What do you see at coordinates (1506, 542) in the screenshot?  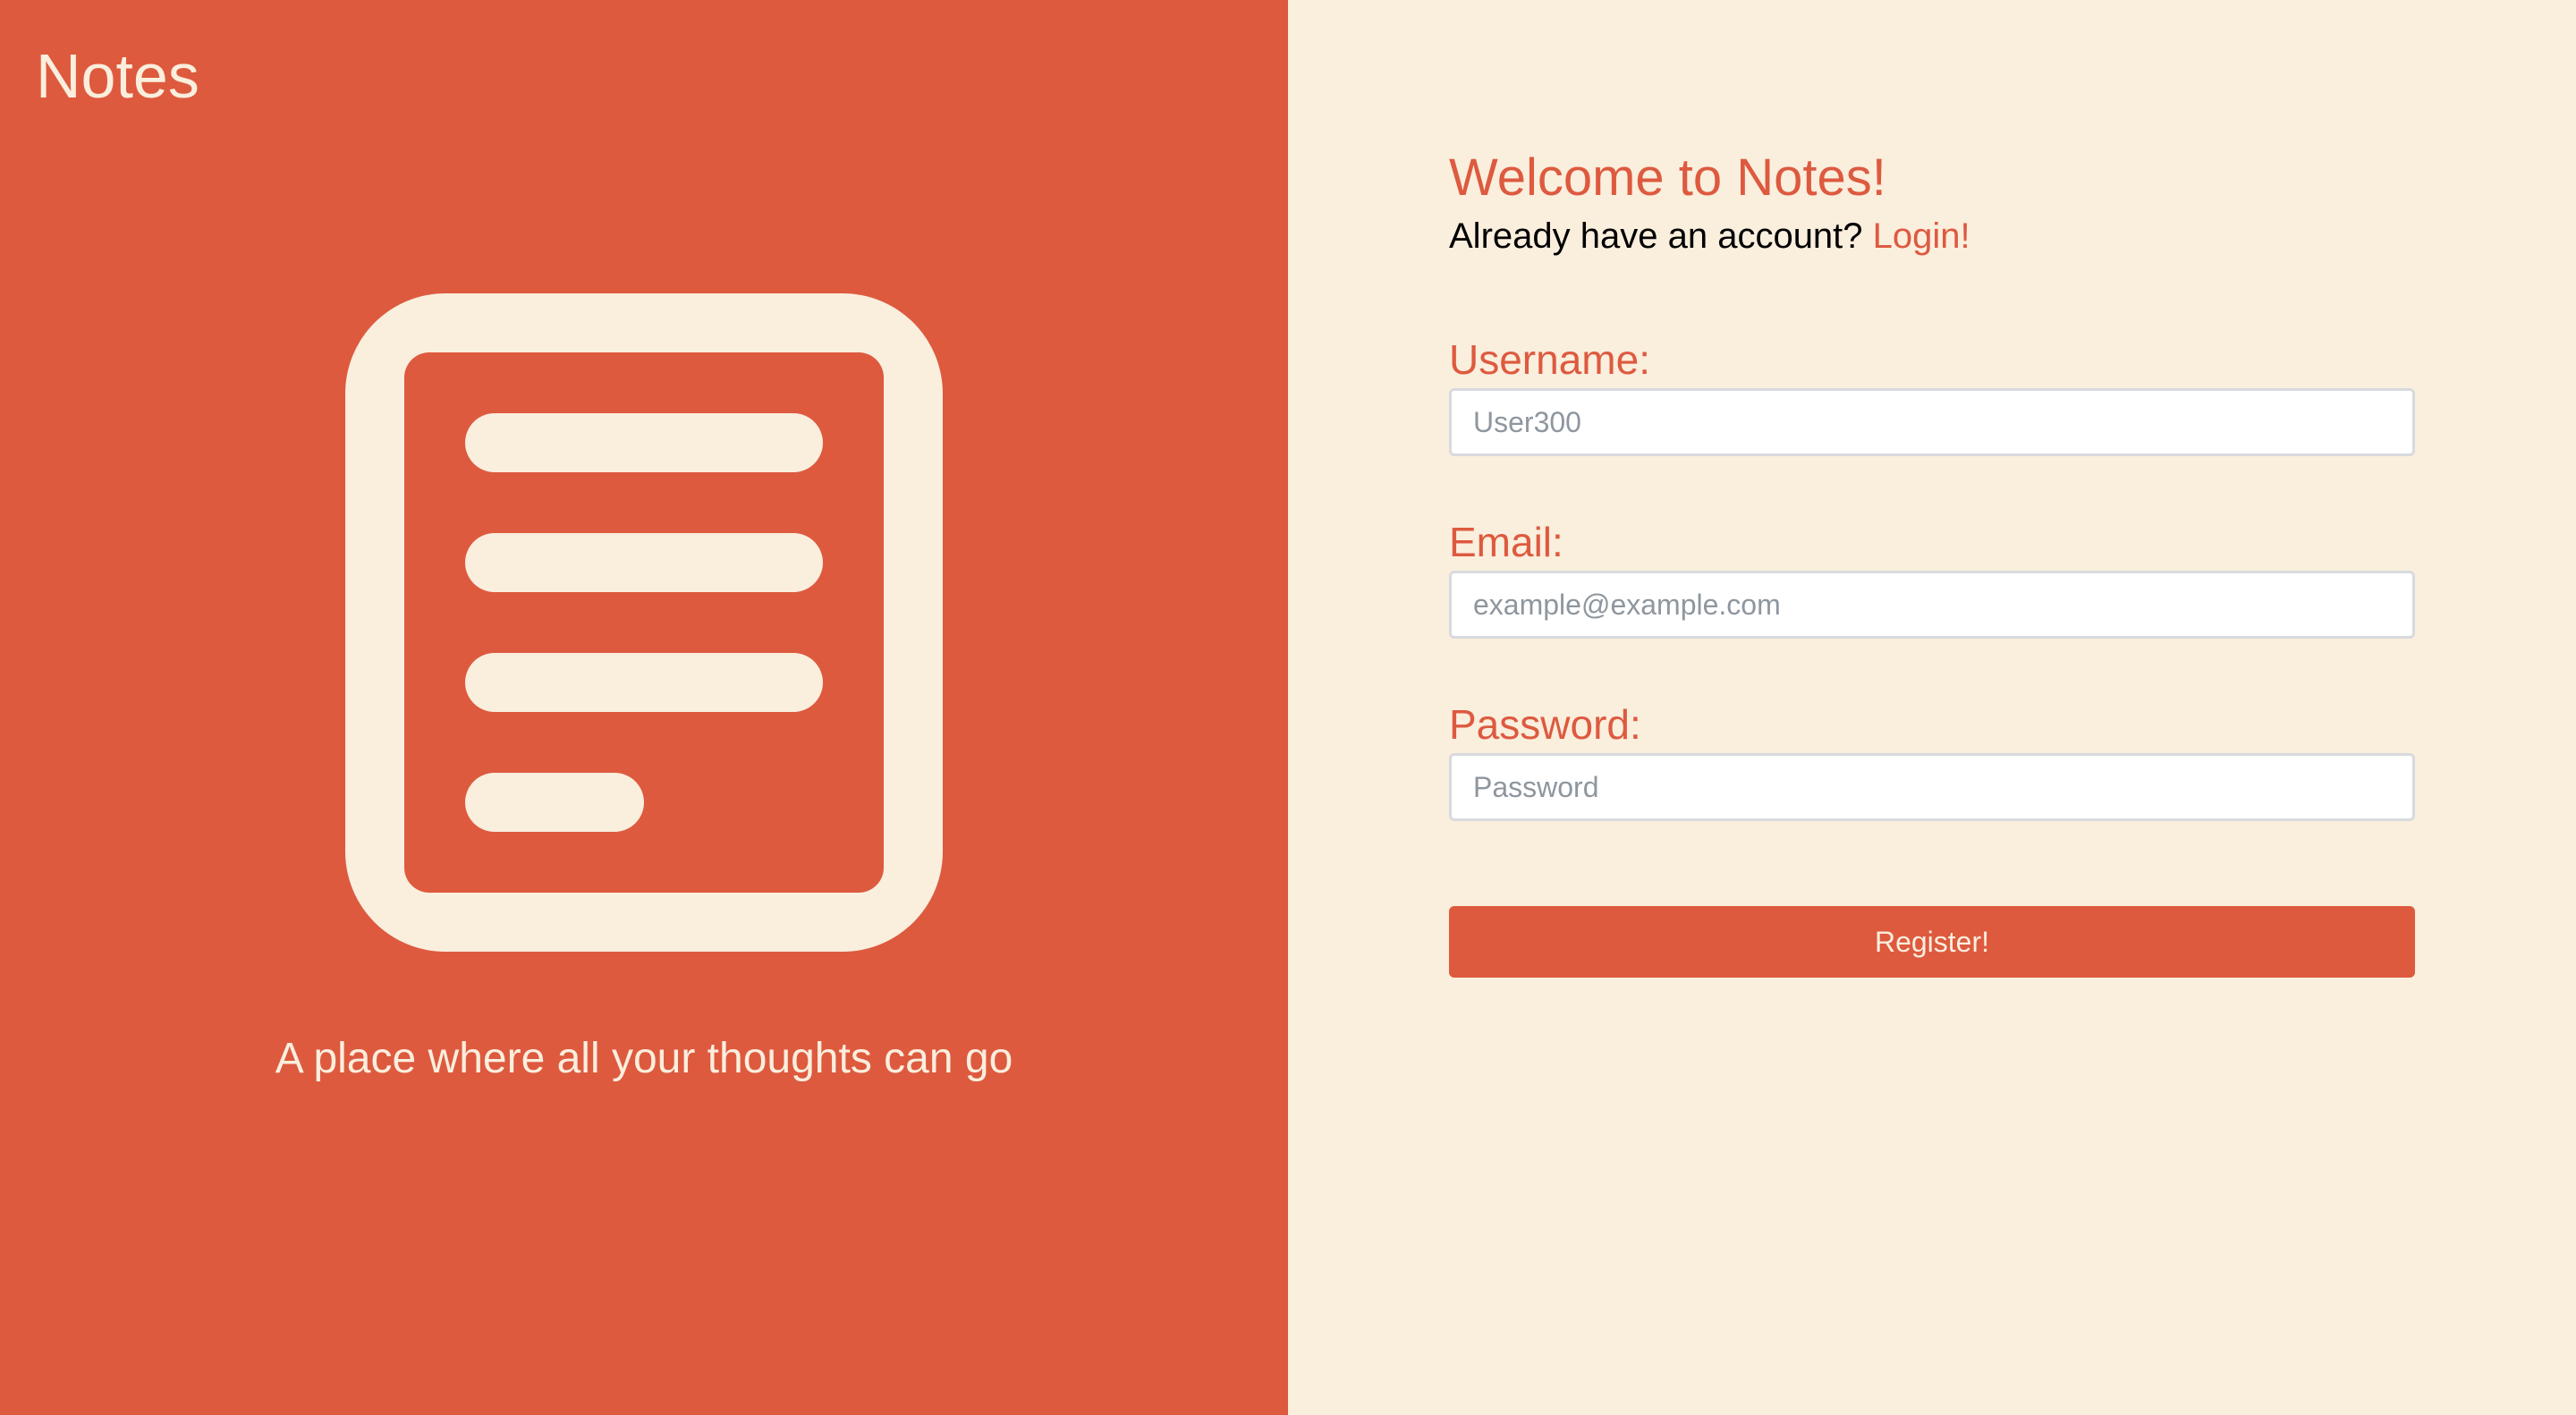 I see `email-label: Email:` at bounding box center [1506, 542].